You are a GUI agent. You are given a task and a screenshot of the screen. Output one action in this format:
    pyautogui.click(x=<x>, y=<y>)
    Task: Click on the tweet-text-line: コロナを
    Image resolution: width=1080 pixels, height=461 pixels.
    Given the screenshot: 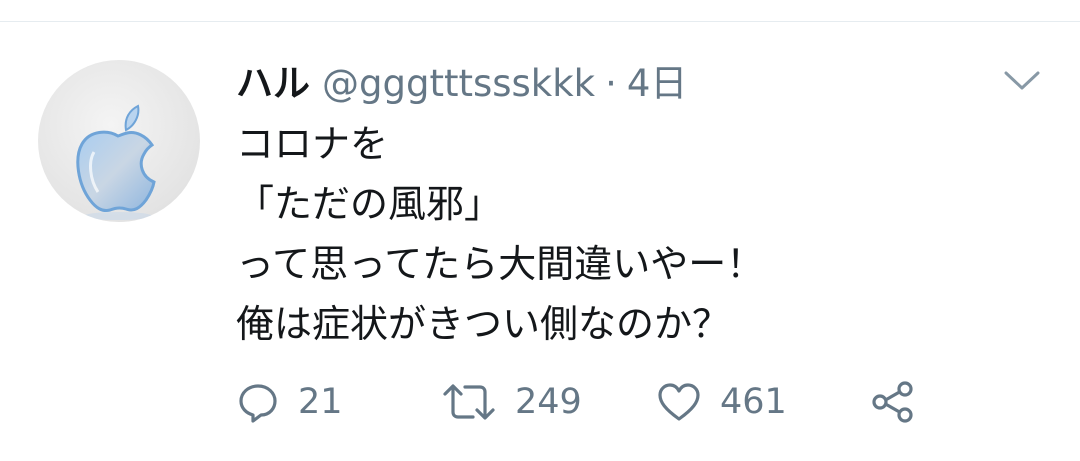 What is the action you would take?
    pyautogui.click(x=312, y=144)
    